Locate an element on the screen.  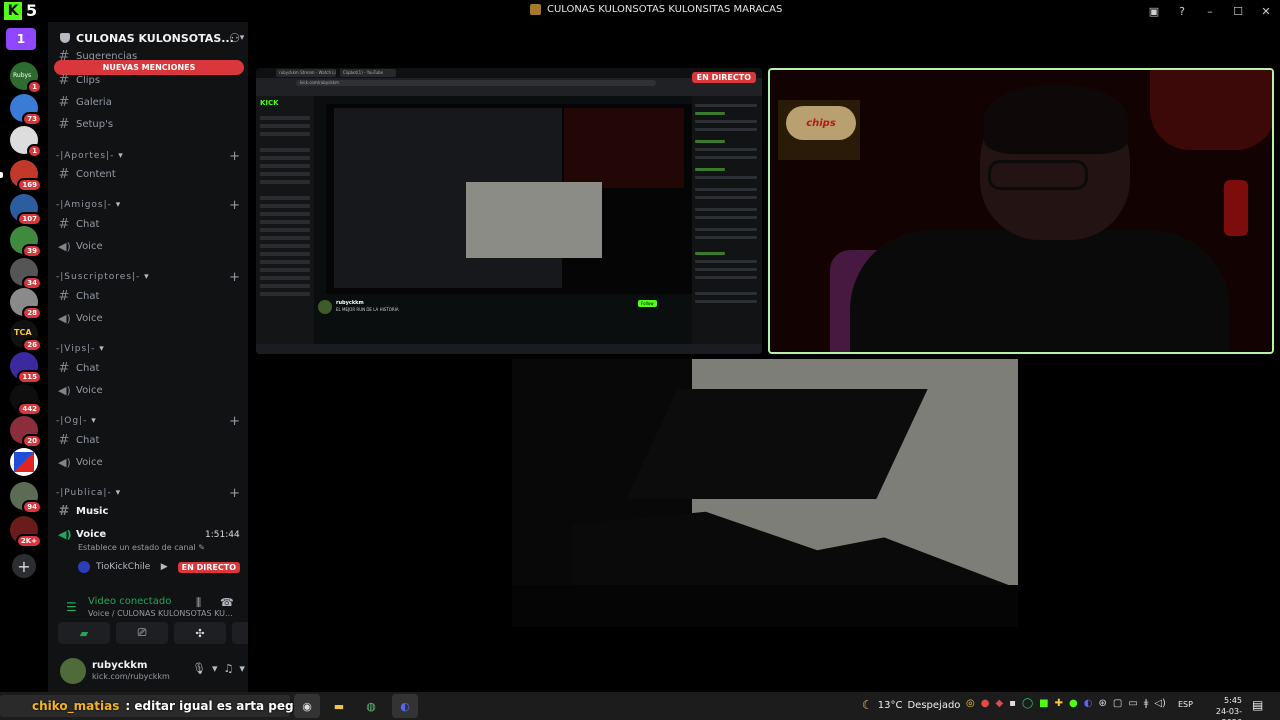
camera-tile is located at coordinates (765, 493).